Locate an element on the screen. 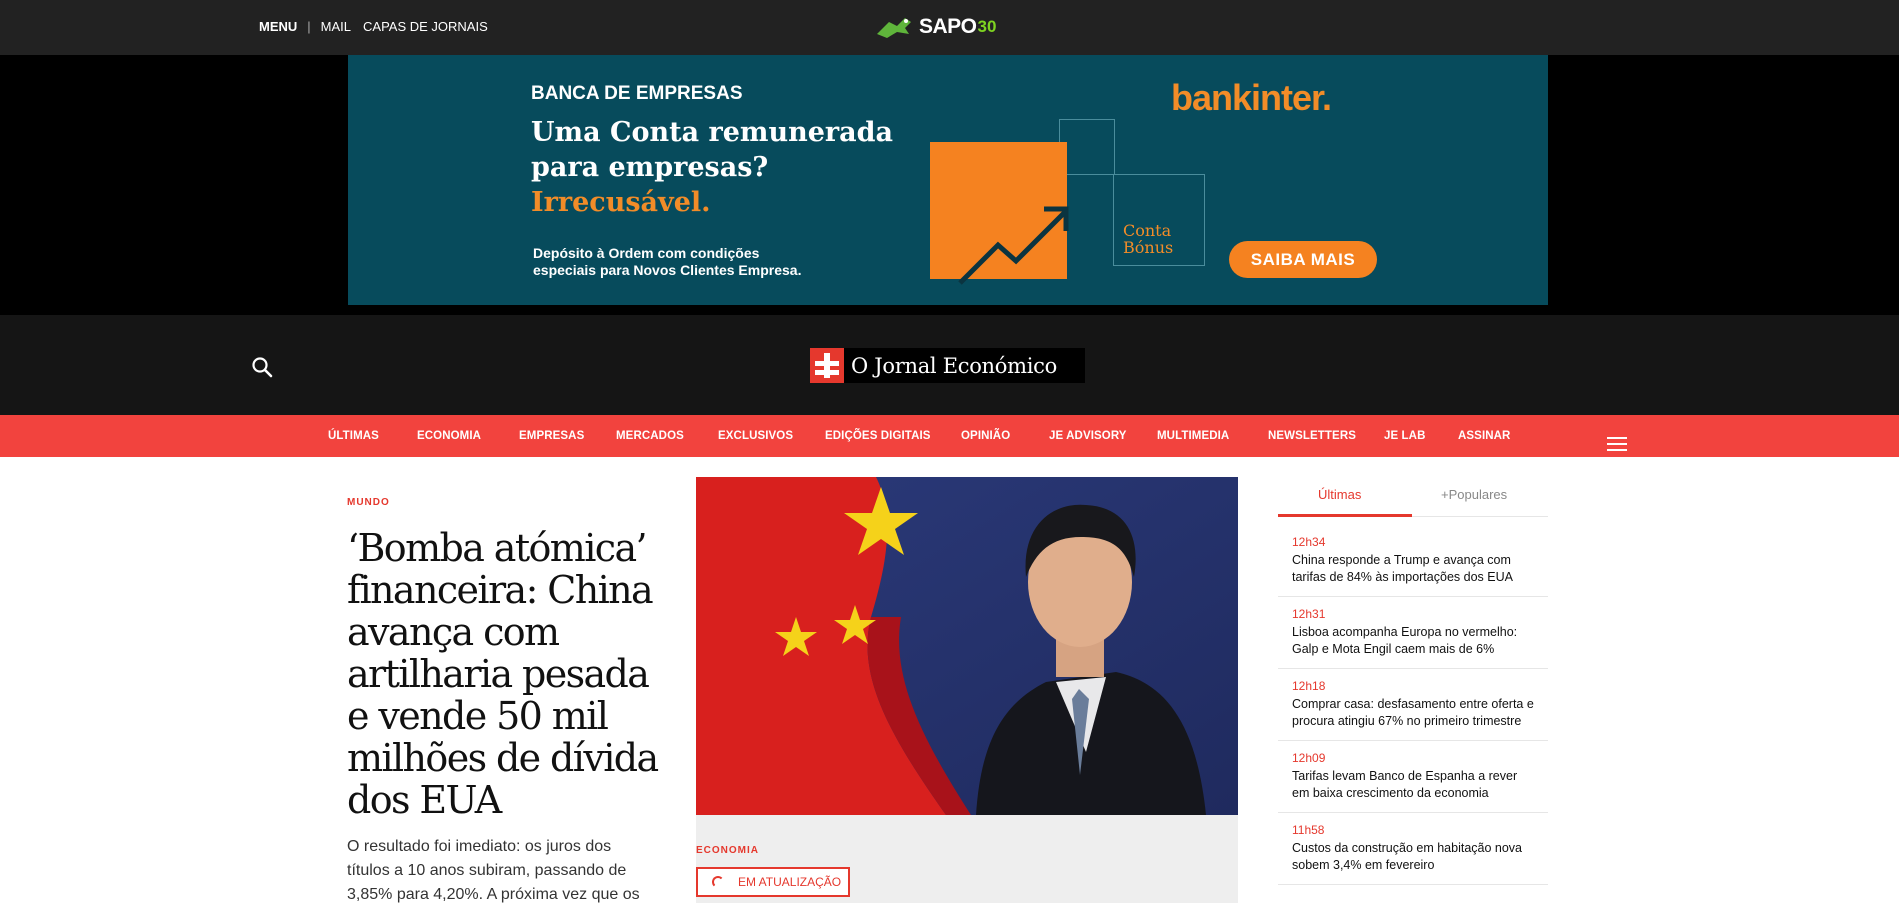 This screenshot has width=1899, height=907. tab-populares: +Populares is located at coordinates (1474, 494).